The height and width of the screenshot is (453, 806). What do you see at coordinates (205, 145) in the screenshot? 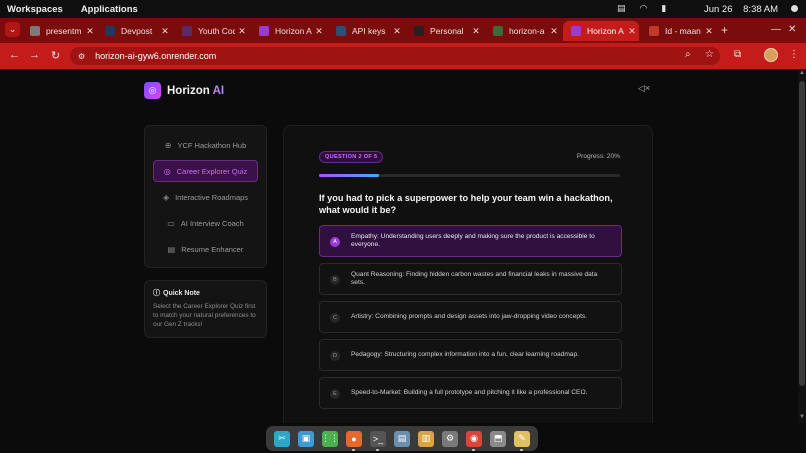
I see `sidebar-item-ycf-hackathon-hub: ⊕ YCF Hackathon Hub` at bounding box center [205, 145].